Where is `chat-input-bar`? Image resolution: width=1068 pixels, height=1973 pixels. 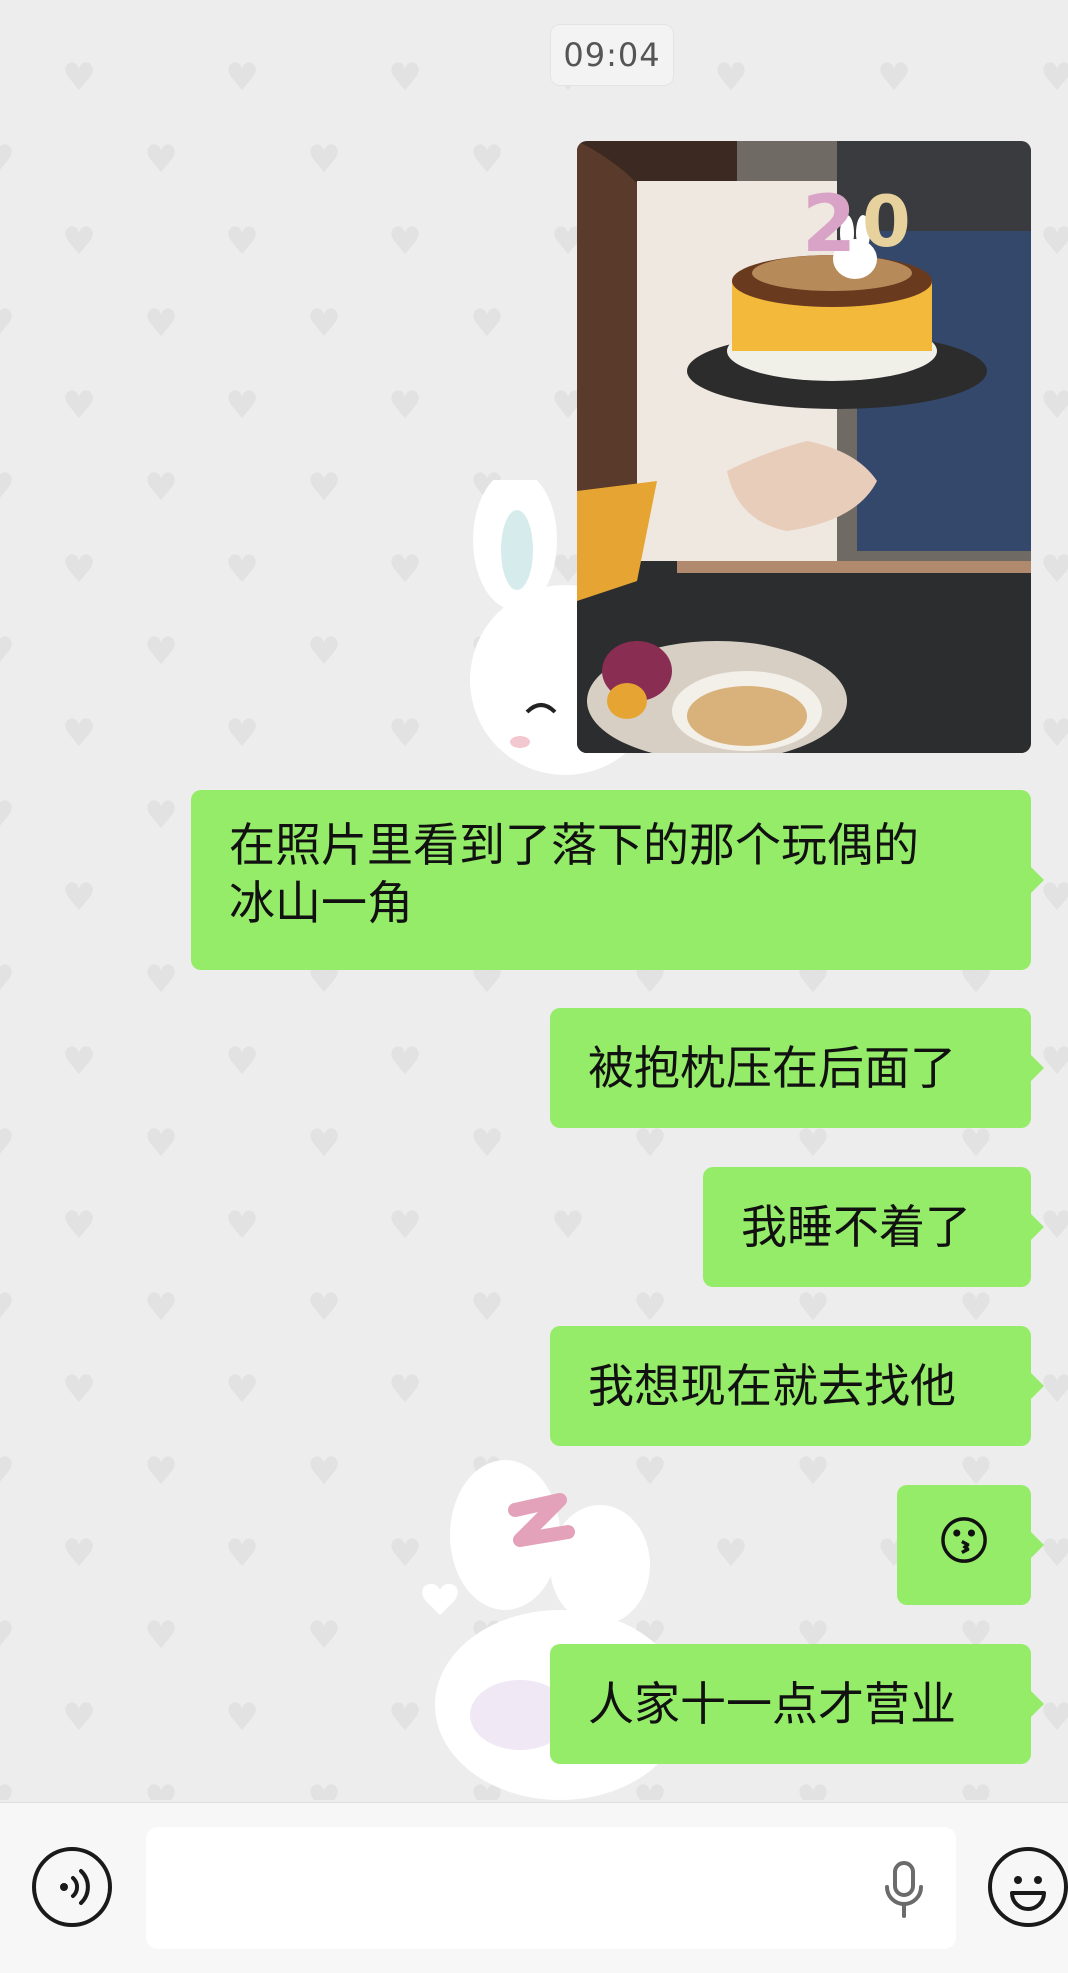 chat-input-bar is located at coordinates (534, 1887).